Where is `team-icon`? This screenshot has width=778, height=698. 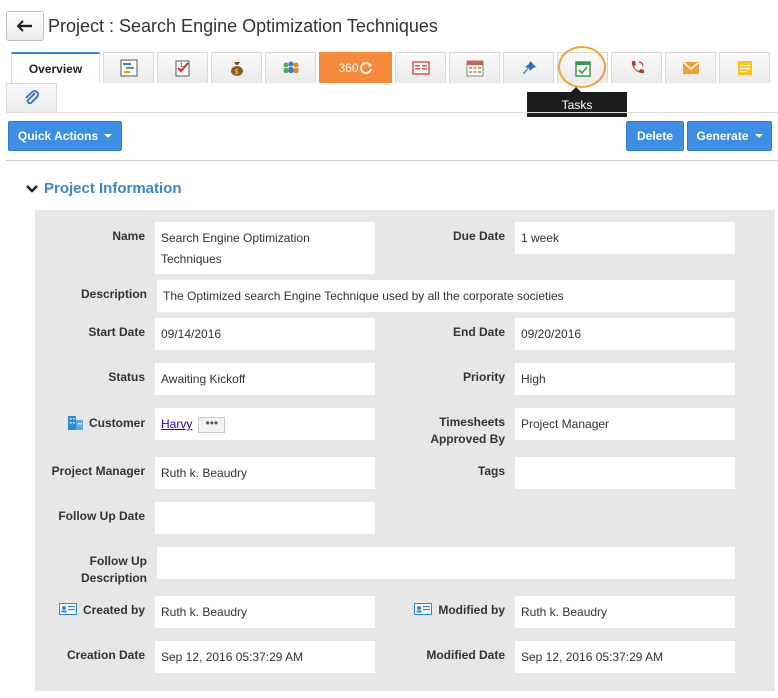
team-icon is located at coordinates (290, 67).